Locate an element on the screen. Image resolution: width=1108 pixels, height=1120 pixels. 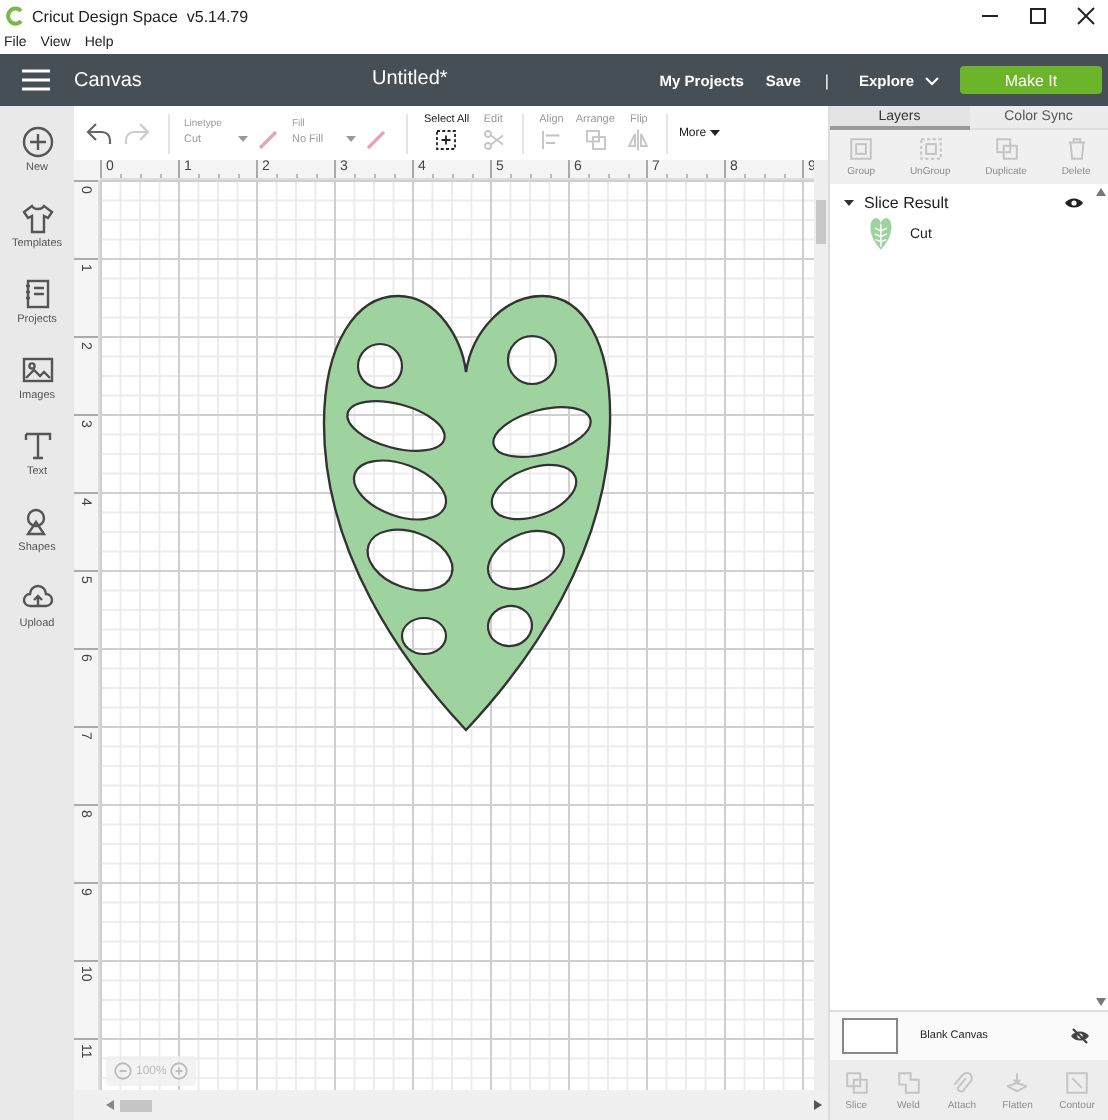
flatten-icon is located at coordinates (1017, 1082).